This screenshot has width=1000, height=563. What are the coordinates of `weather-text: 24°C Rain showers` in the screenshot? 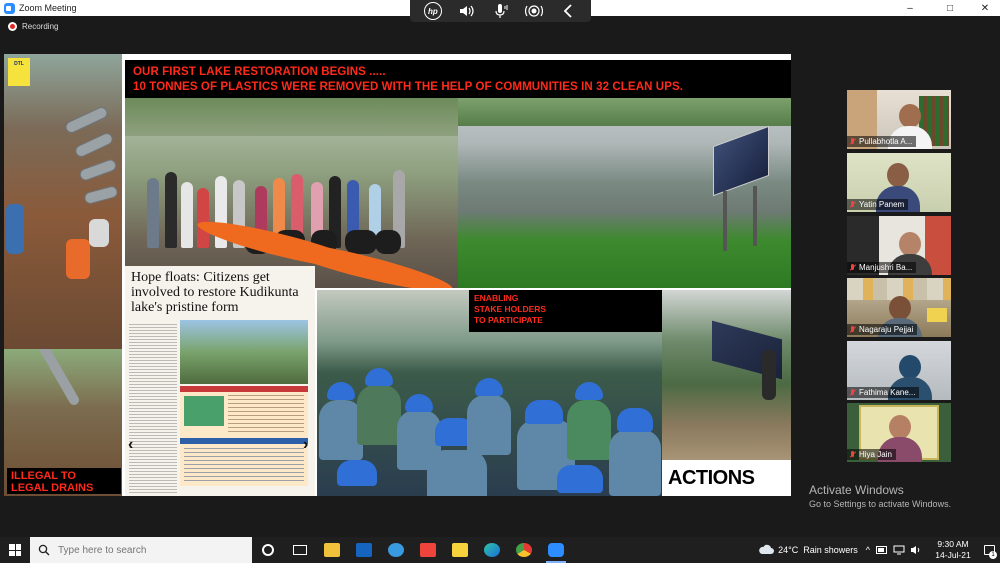 It's located at (818, 550).